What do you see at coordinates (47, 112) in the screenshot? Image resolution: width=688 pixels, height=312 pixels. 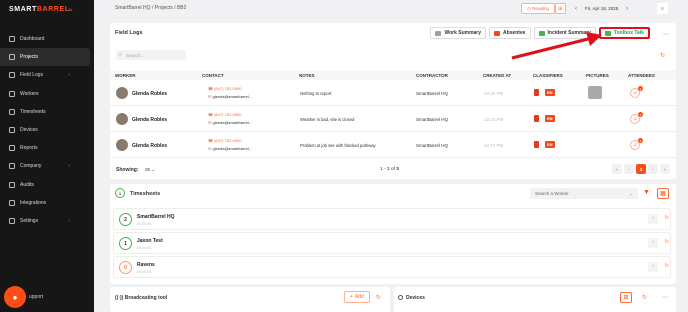 I see `sidebar-item-timesheets: Timesheets` at bounding box center [47, 112].